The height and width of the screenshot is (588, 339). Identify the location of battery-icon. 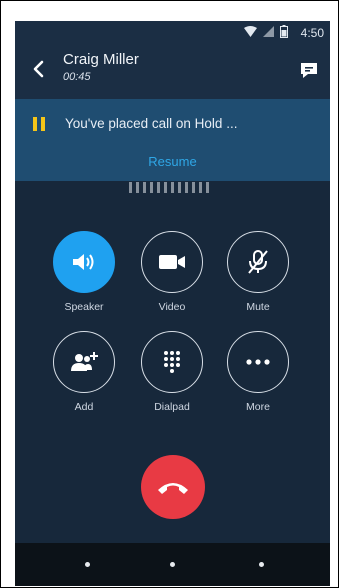
(284, 31).